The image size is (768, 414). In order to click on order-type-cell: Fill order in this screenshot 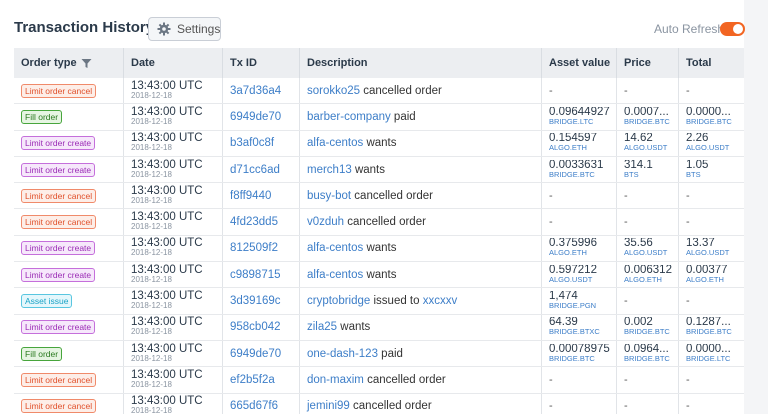, I will do `click(68, 353)`.